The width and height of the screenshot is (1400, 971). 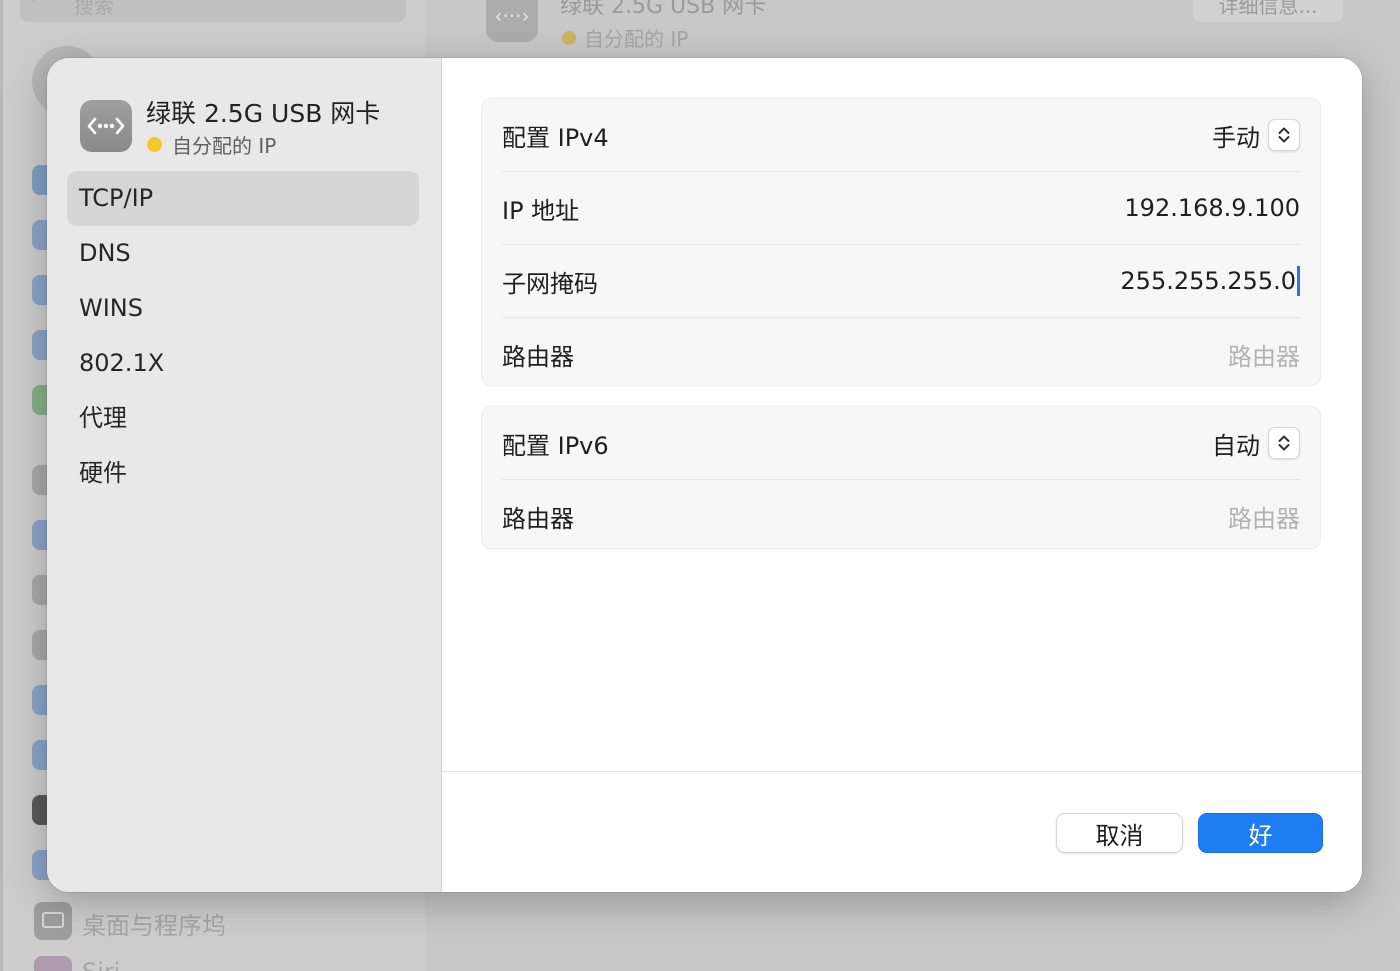 I want to click on subnet-mask-label: 子网掩码, so click(x=550, y=283).